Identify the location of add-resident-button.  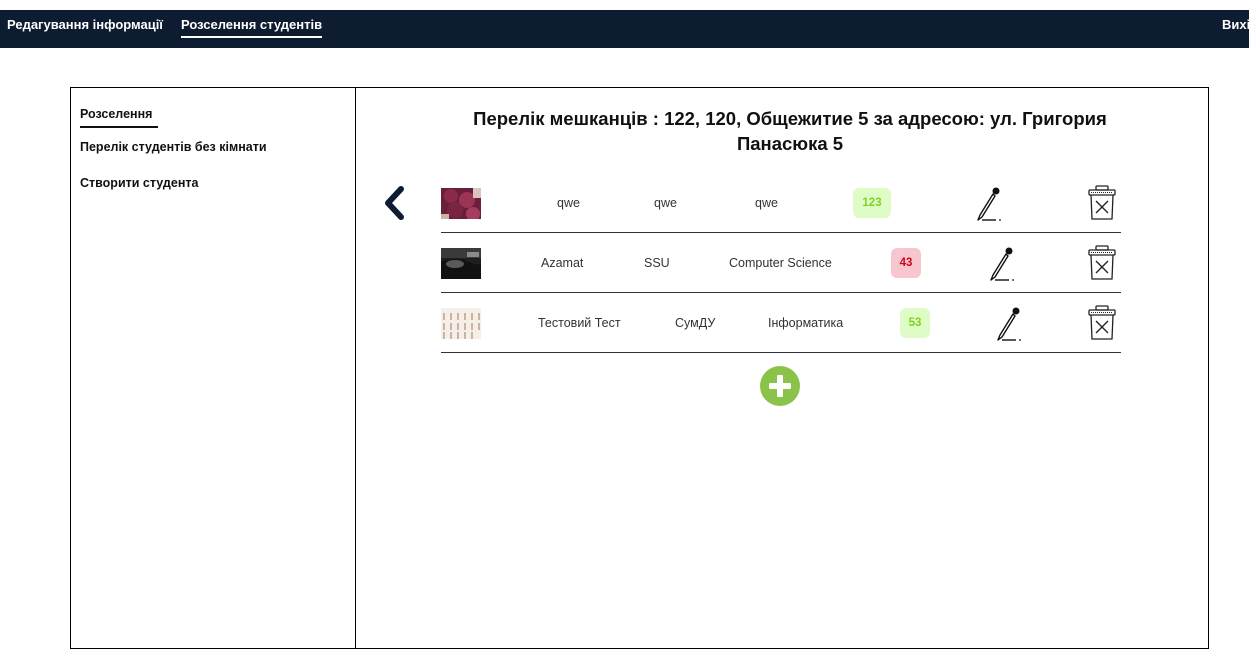
(780, 386).